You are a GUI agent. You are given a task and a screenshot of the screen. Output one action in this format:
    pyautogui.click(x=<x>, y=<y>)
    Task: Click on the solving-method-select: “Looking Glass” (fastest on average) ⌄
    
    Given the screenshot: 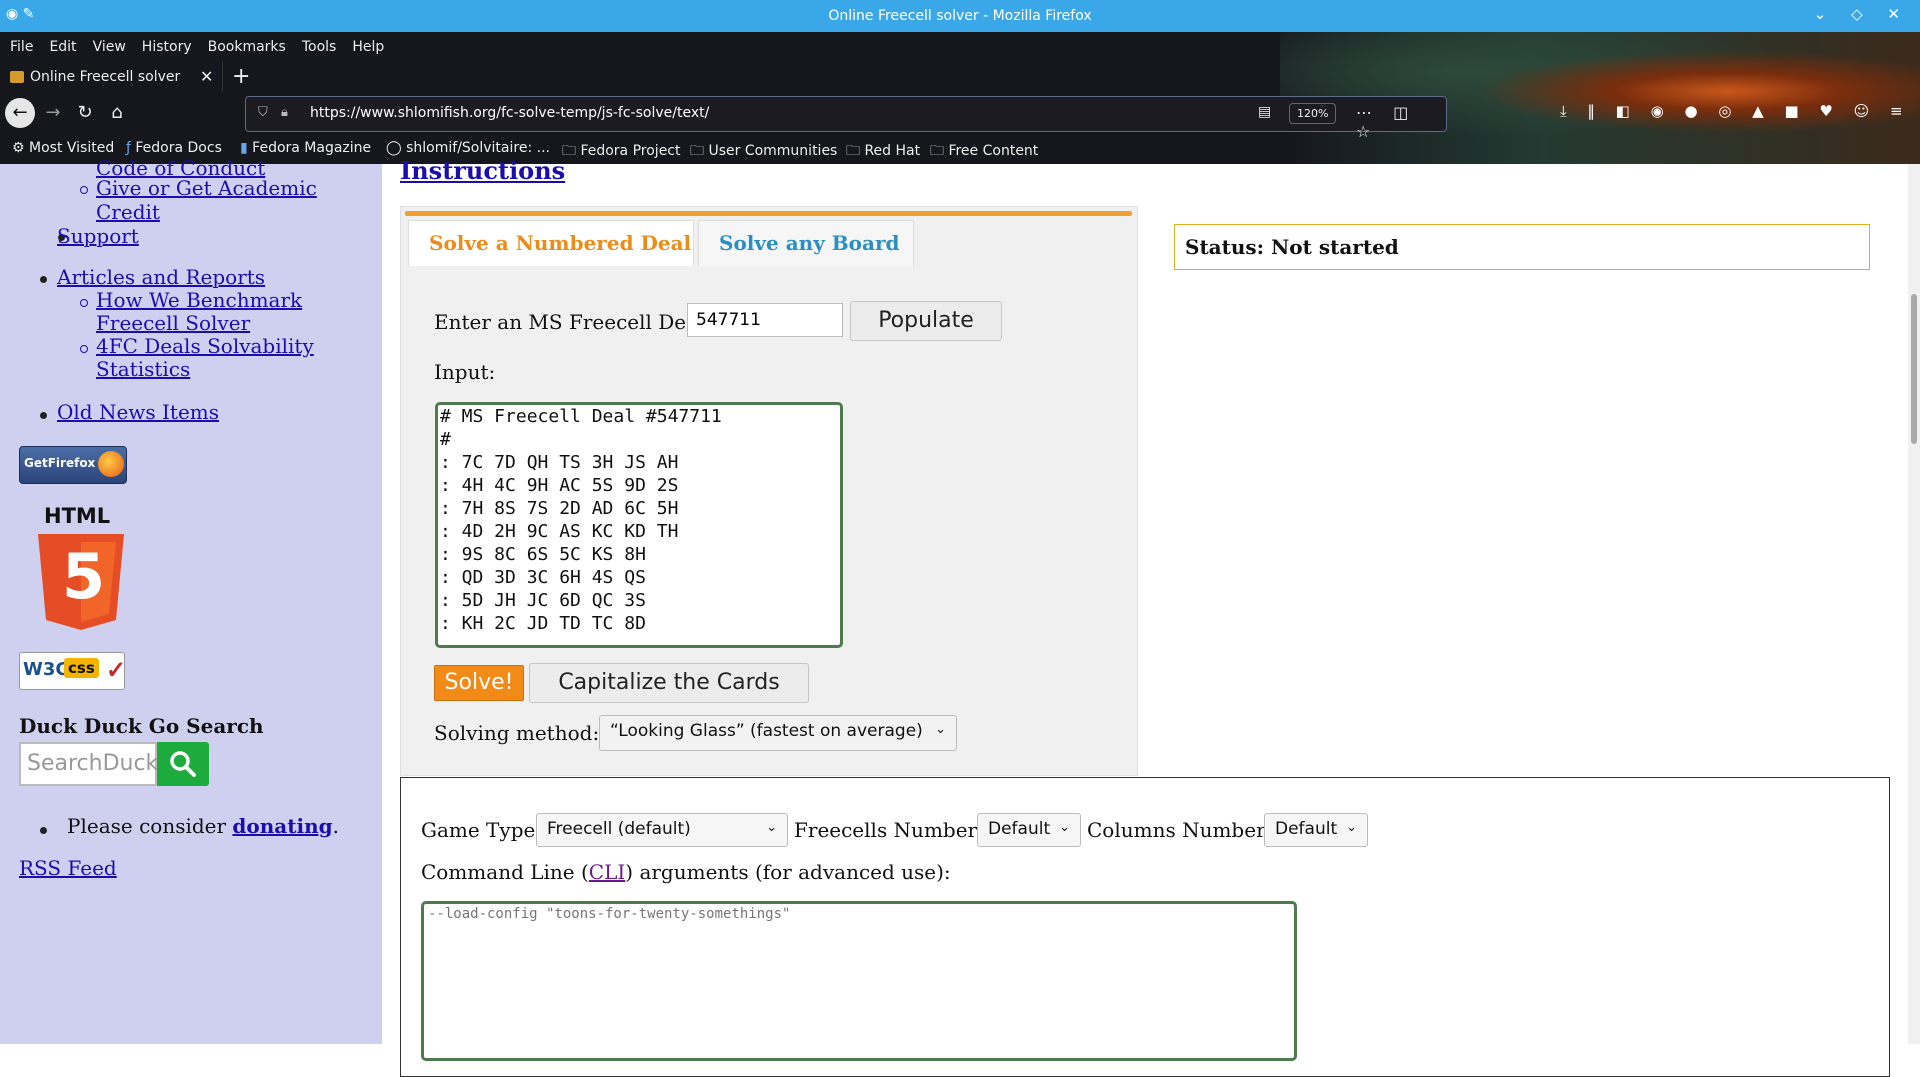 What is the action you would take?
    pyautogui.click(x=778, y=733)
    